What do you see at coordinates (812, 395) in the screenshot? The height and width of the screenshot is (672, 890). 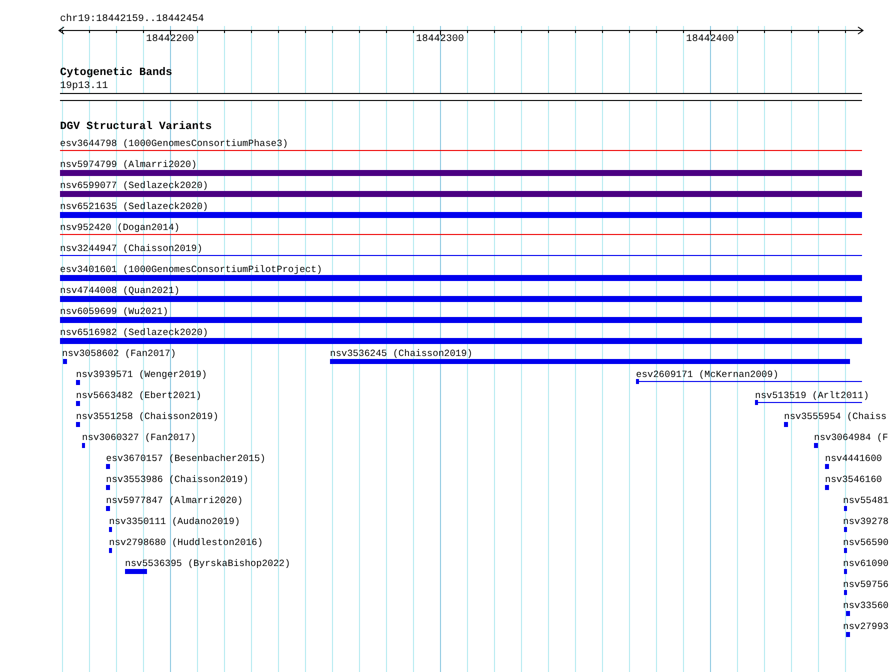 I see `feature-label: nsv513519 (Arlt2011)` at bounding box center [812, 395].